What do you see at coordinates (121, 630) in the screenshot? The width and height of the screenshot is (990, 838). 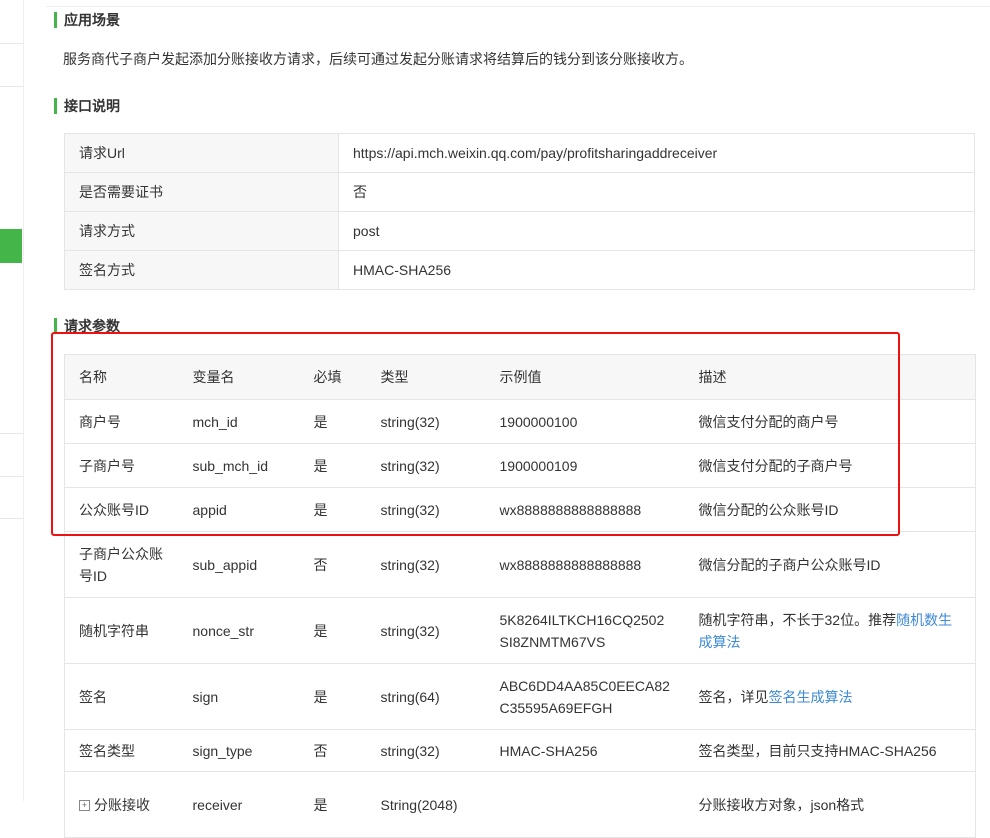 I see `param-name: 随机字符串` at bounding box center [121, 630].